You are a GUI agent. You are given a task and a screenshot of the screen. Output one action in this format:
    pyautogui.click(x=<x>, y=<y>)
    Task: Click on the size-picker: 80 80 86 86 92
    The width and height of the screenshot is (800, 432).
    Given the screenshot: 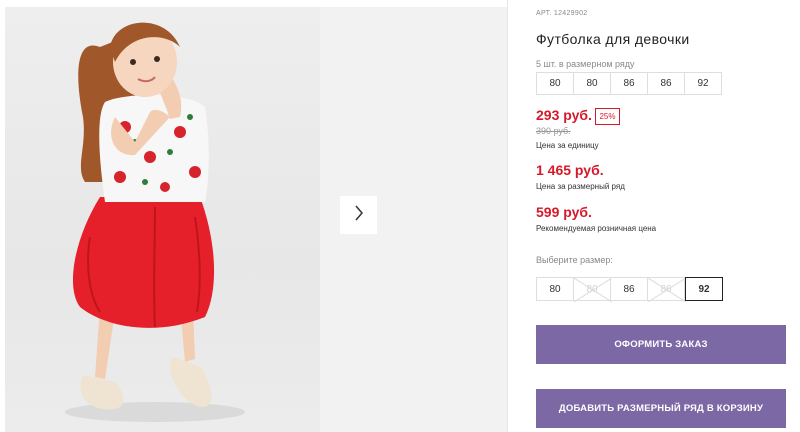 What is the action you would take?
    pyautogui.click(x=629, y=289)
    